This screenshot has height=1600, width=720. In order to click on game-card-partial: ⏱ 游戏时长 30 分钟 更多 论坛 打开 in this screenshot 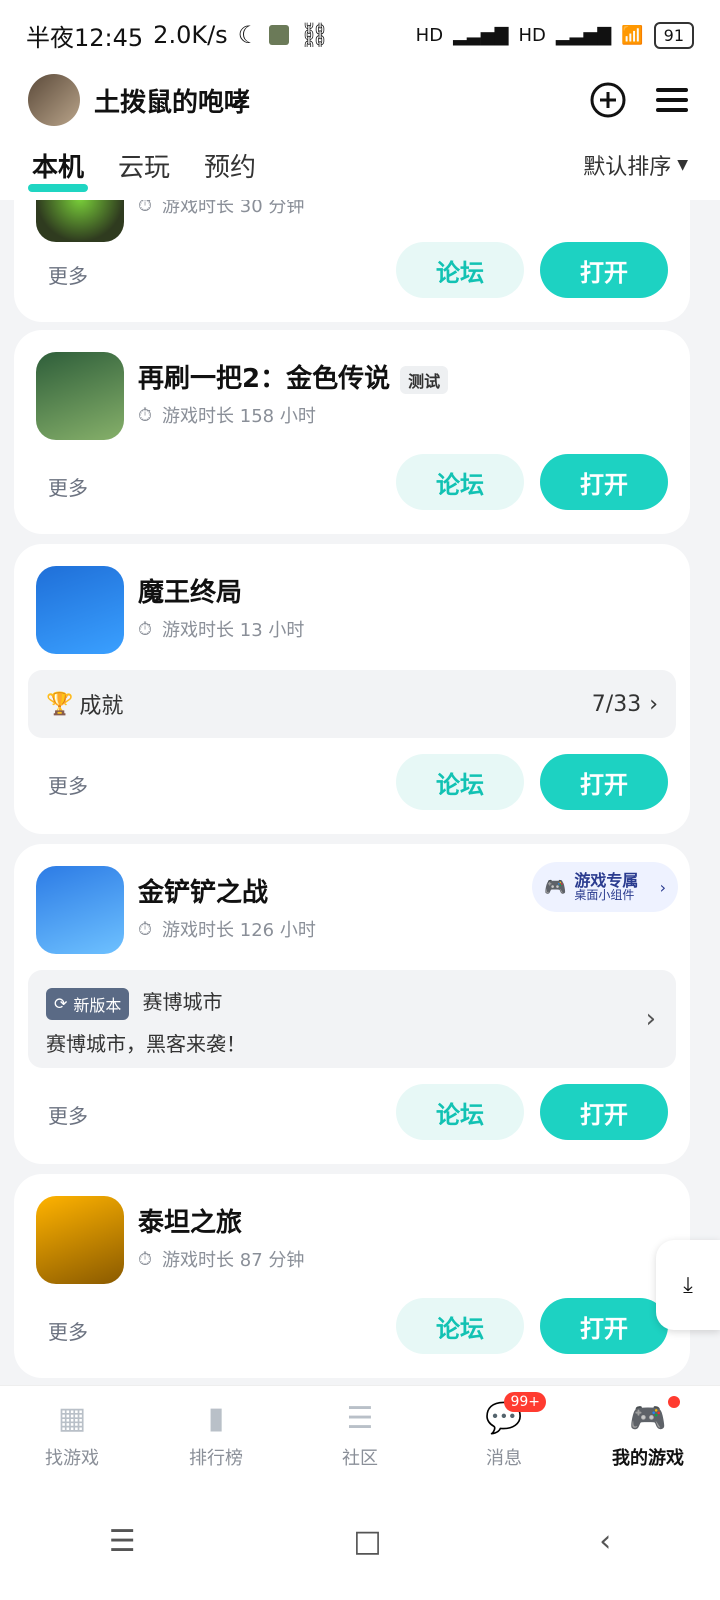, I will do `click(352, 261)`.